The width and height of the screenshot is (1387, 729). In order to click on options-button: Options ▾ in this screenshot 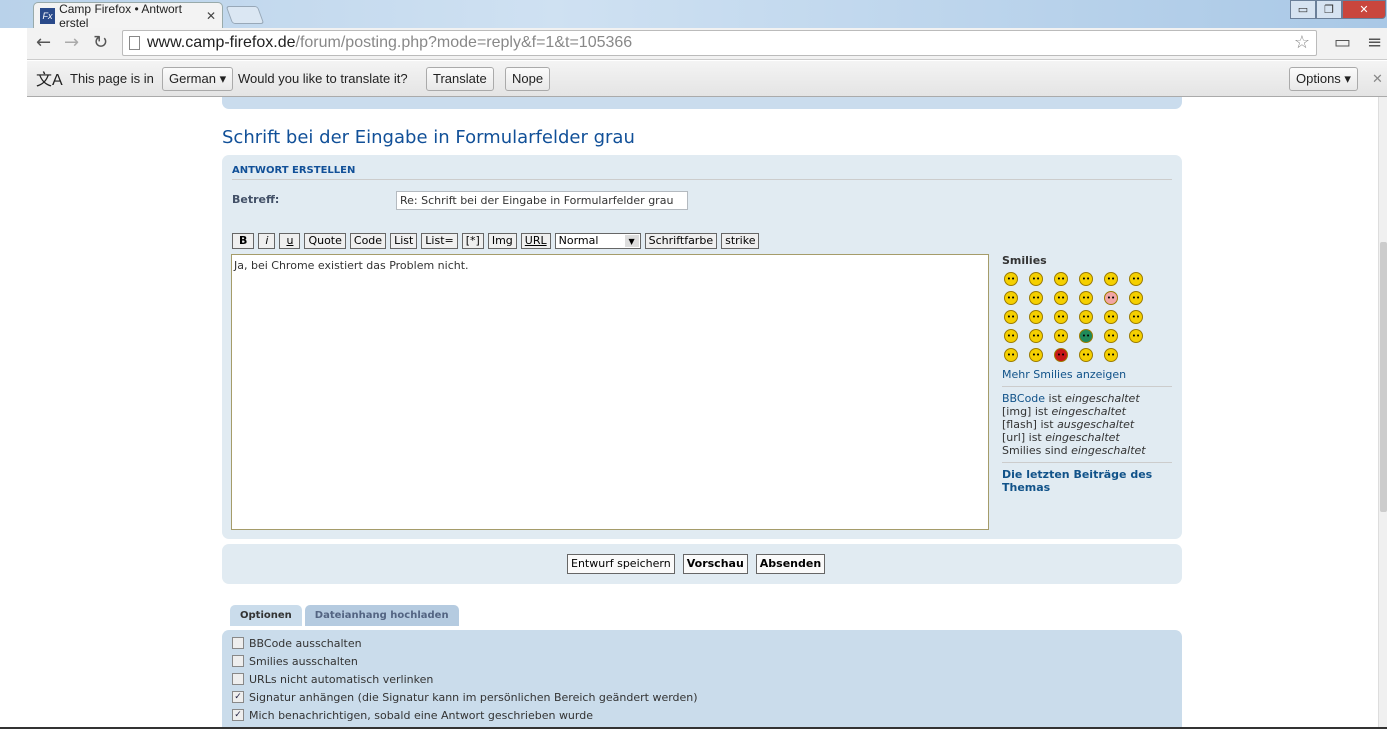, I will do `click(1323, 79)`.